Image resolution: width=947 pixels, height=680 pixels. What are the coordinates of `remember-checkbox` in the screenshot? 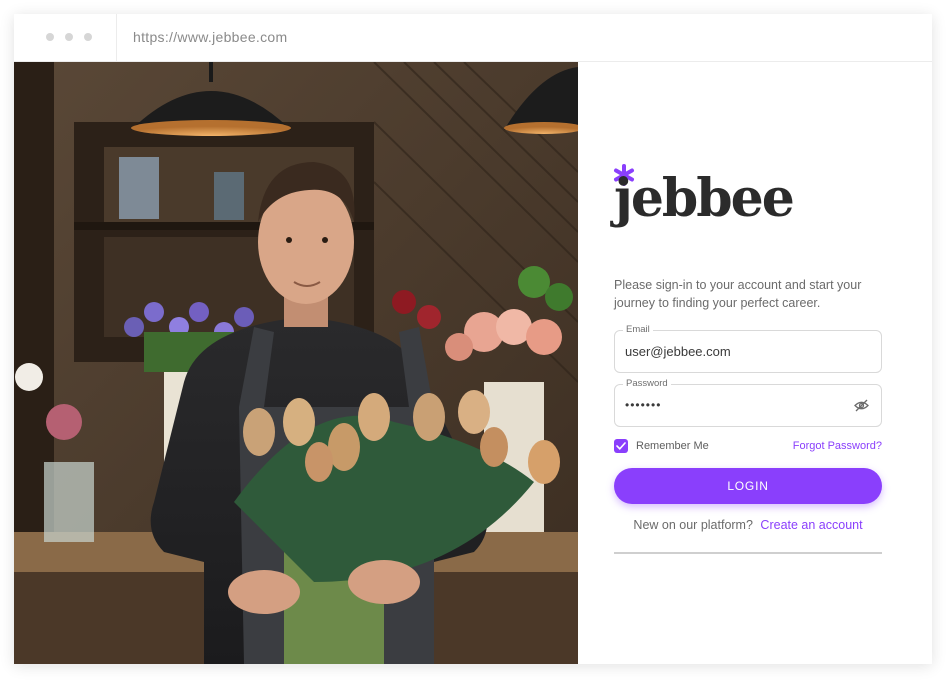 It's located at (621, 446).